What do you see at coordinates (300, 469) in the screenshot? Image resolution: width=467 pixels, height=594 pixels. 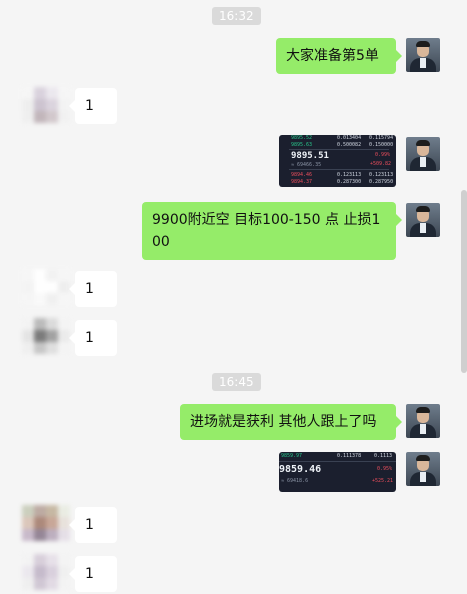 I see `price-label: 9859.46` at bounding box center [300, 469].